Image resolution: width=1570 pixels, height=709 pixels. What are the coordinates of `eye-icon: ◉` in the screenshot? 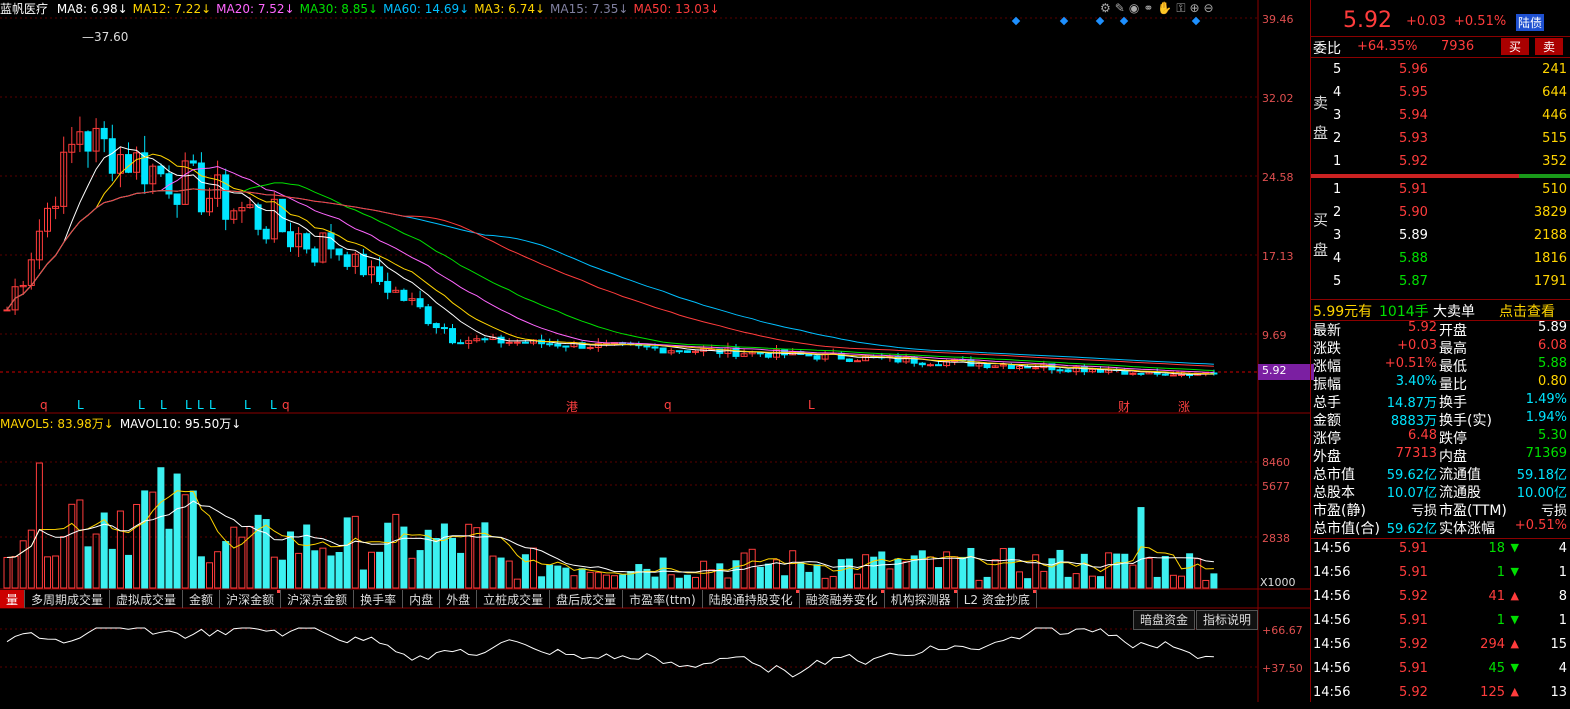 It's located at (1134, 8).